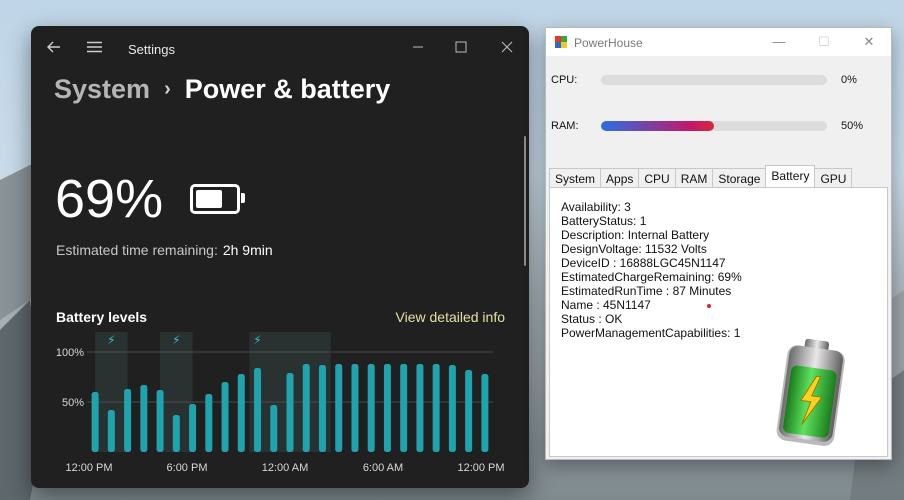  What do you see at coordinates (285, 468) in the screenshot?
I see `x-tick-label: 12:00 AM` at bounding box center [285, 468].